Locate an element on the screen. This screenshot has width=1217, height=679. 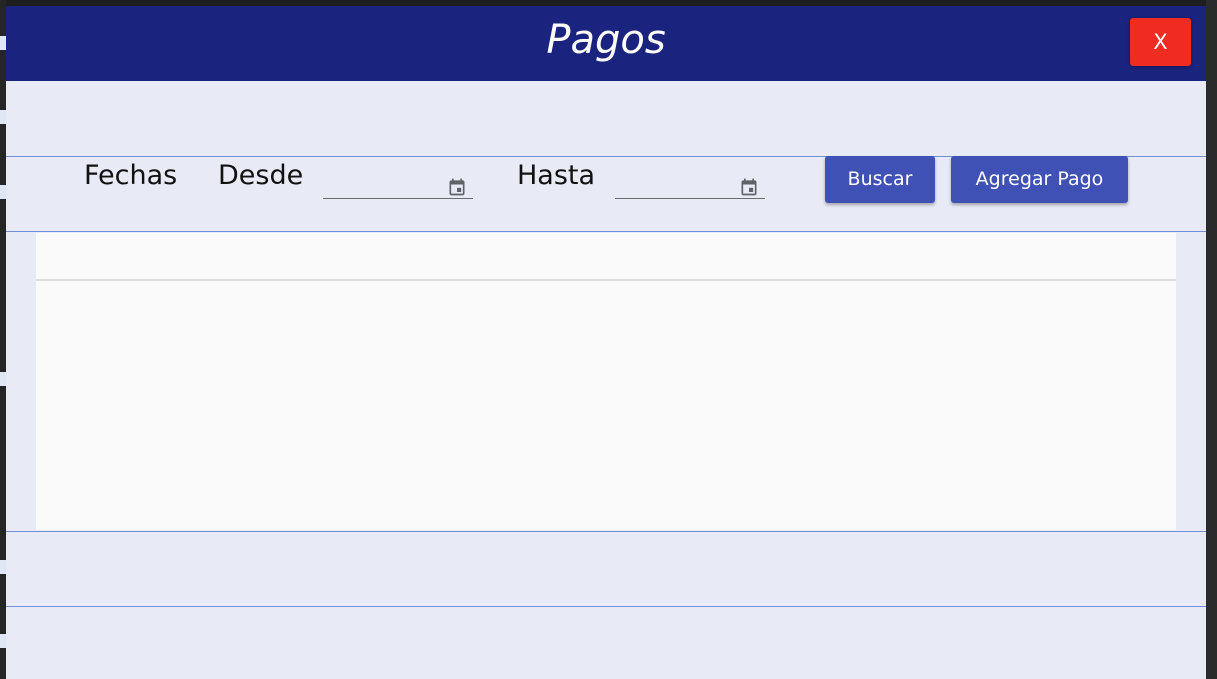
fechas-label: Fechas is located at coordinates (131, 175).